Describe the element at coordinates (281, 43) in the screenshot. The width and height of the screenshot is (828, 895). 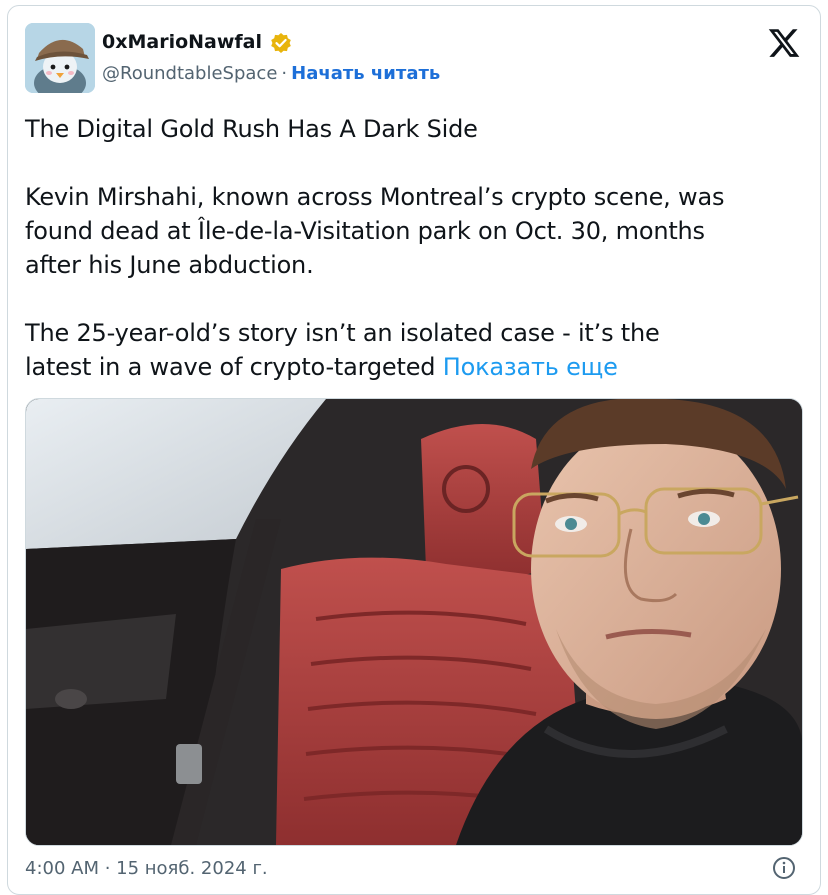
I see `verified-badge-icon` at that location.